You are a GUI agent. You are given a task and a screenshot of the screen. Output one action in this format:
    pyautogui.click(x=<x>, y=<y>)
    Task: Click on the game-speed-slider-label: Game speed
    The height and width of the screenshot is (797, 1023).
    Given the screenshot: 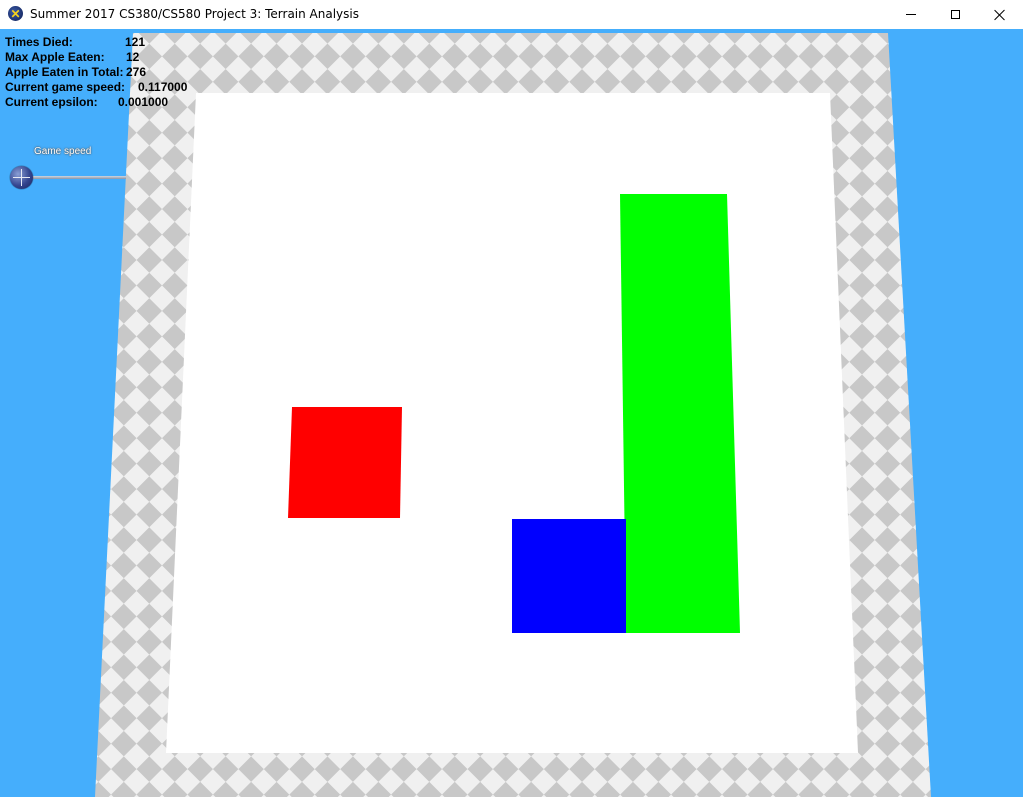 What is the action you would take?
    pyautogui.click(x=63, y=151)
    